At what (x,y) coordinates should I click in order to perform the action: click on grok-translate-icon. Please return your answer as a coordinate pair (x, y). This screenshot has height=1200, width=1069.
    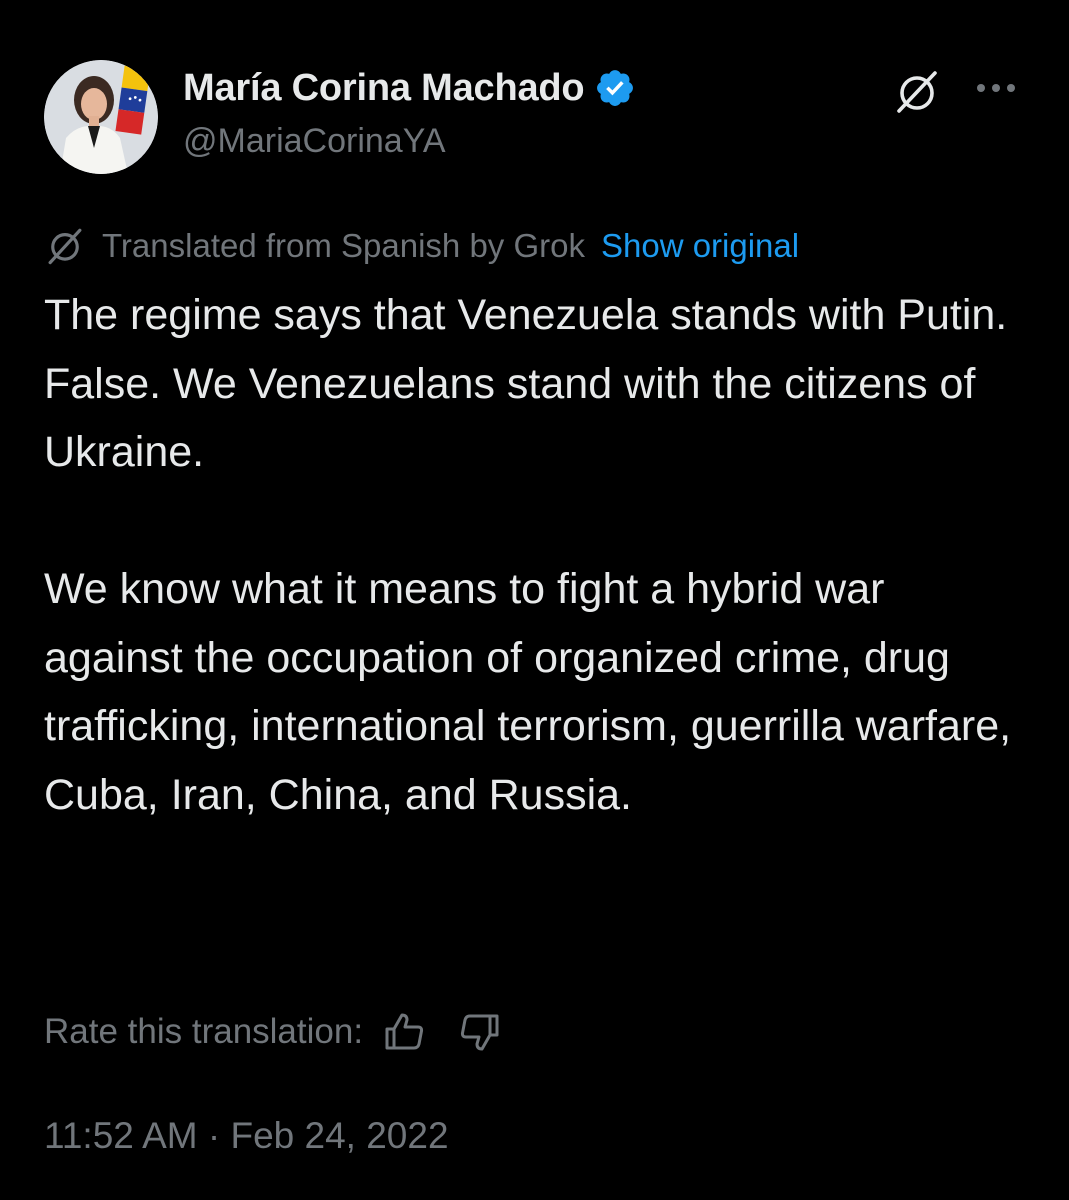
    Looking at the image, I should click on (65, 246).